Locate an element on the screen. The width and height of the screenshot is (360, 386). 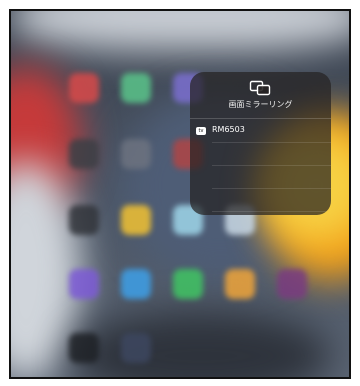
dock-blur is located at coordinates (201, 344).